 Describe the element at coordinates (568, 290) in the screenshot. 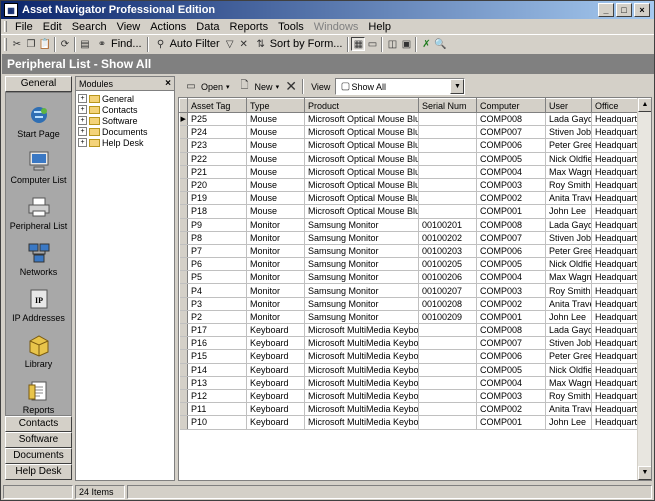

I see `cell-user: Roy Smith` at that location.